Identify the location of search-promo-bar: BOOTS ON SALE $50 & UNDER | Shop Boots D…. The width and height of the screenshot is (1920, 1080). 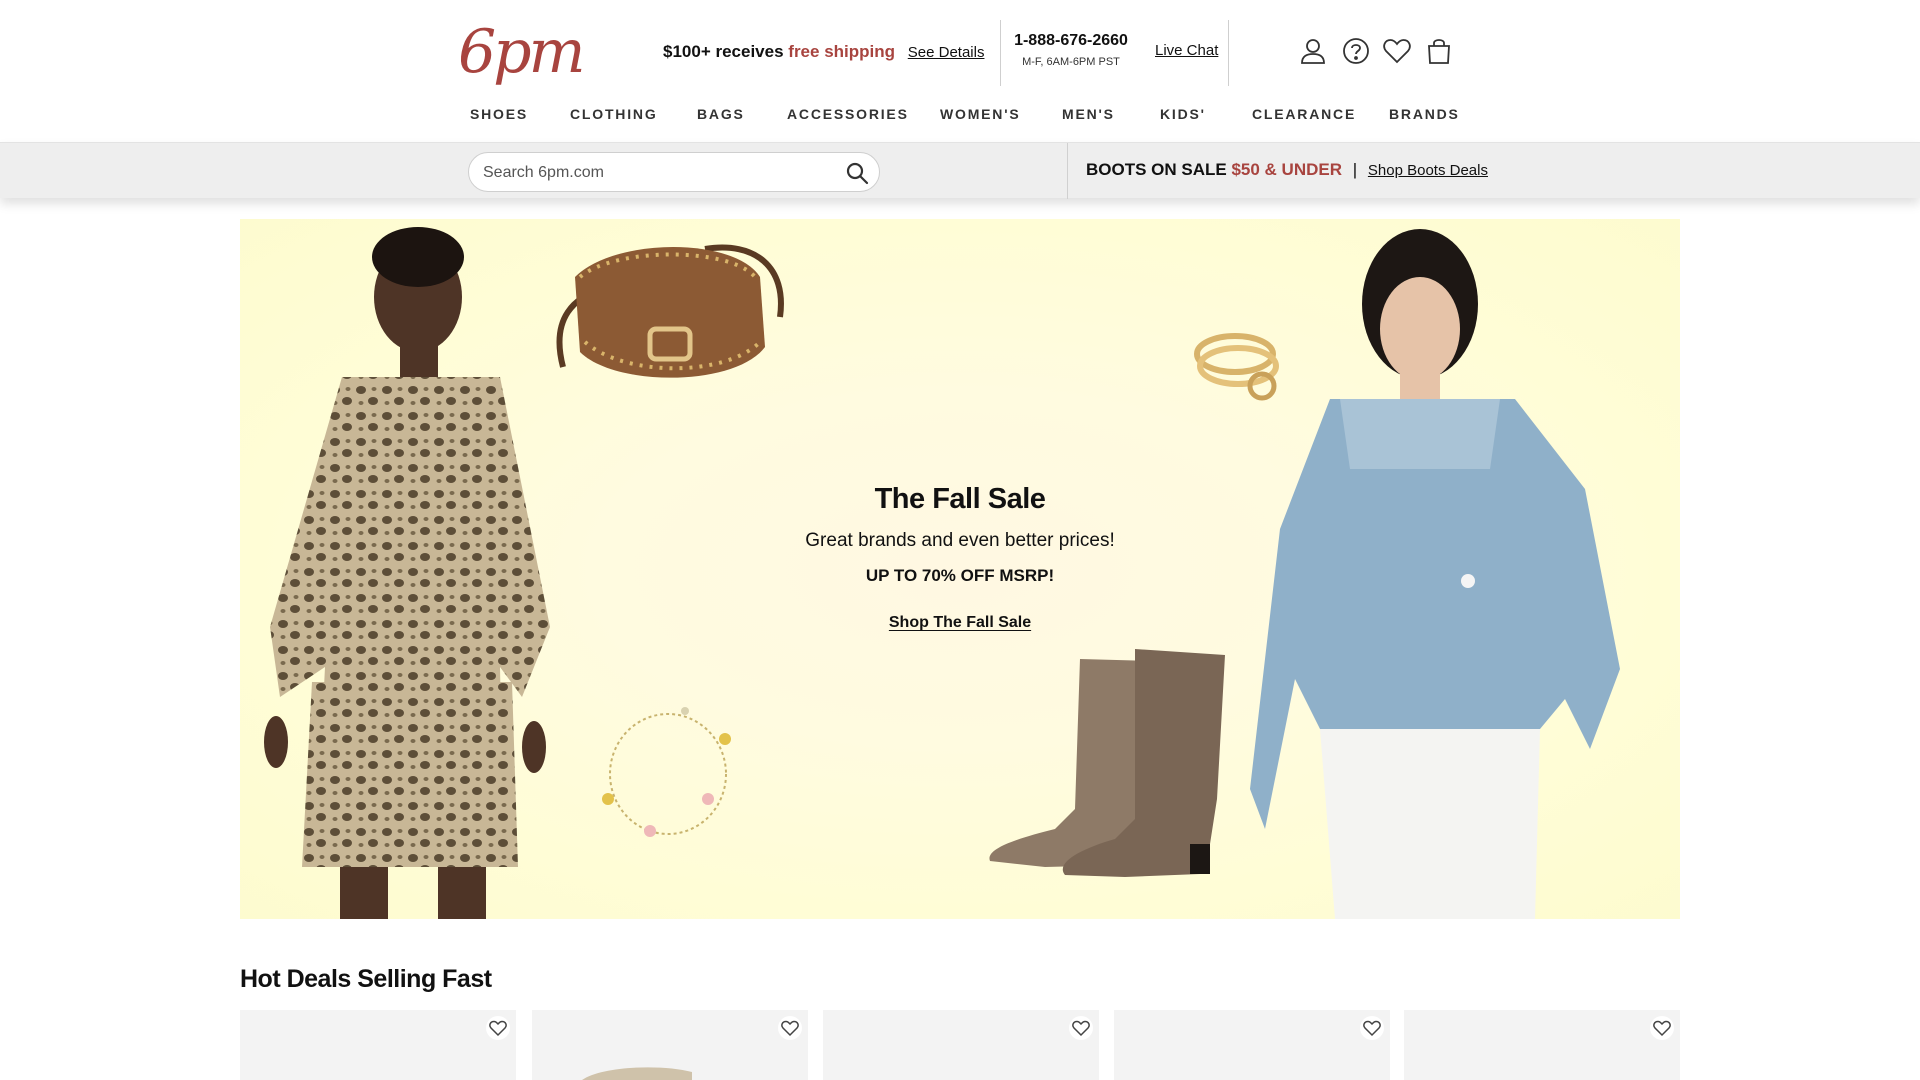
(960, 170).